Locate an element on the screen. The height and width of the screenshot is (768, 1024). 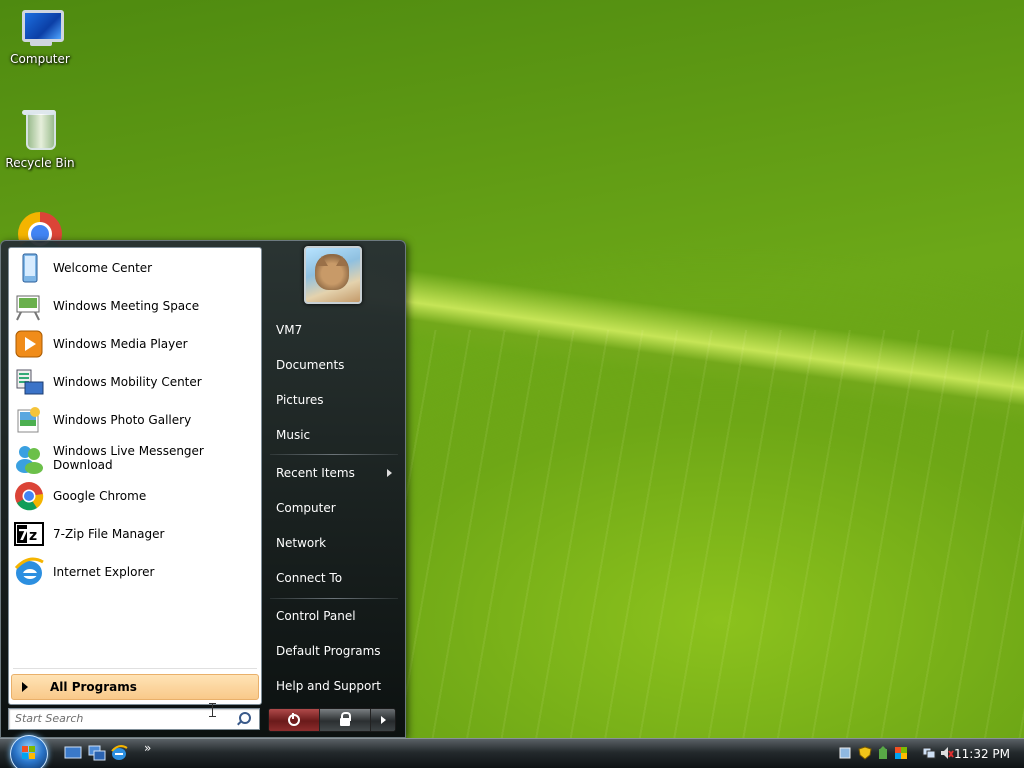
user-avatar is located at coordinates (333, 275).